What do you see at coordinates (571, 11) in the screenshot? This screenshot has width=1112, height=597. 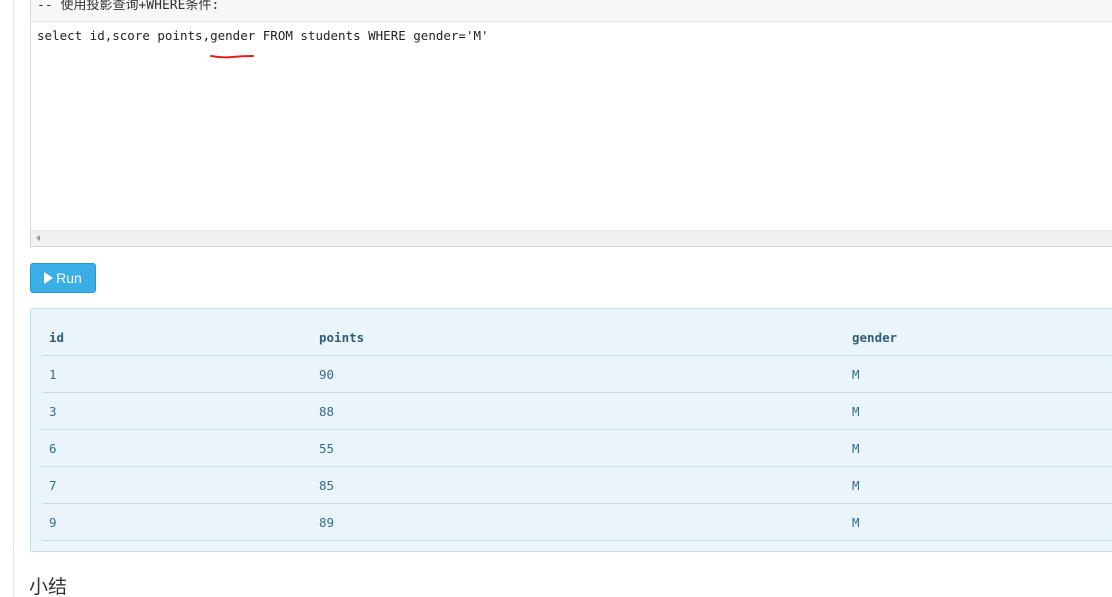 I see `editor-comment-line: -- 使用投影查询+WHERE条件:` at bounding box center [571, 11].